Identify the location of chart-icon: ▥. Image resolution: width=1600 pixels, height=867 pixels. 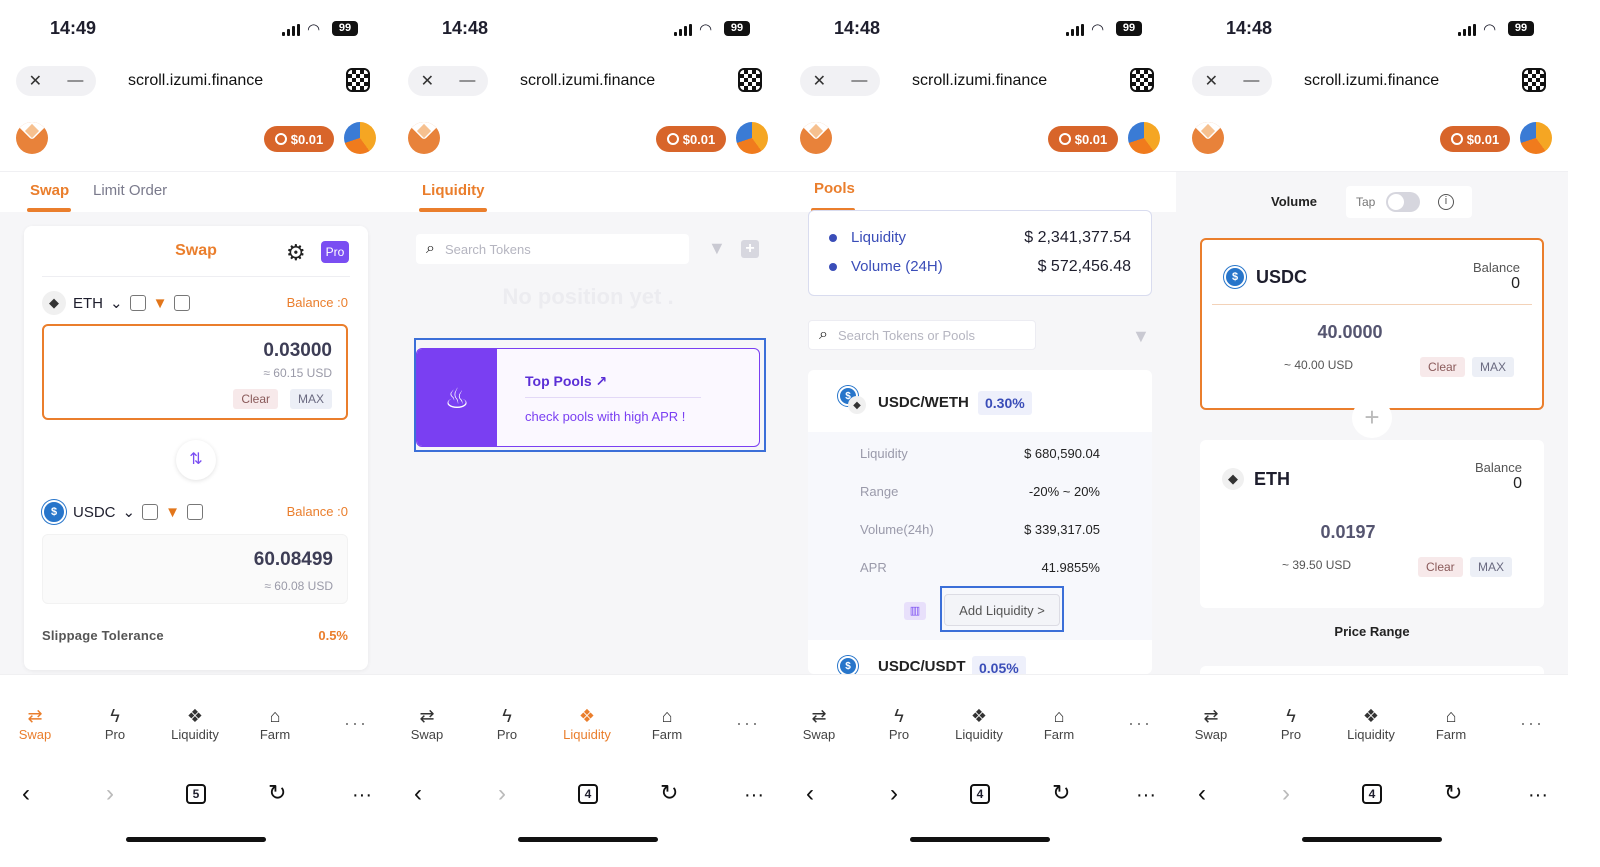
(915, 611).